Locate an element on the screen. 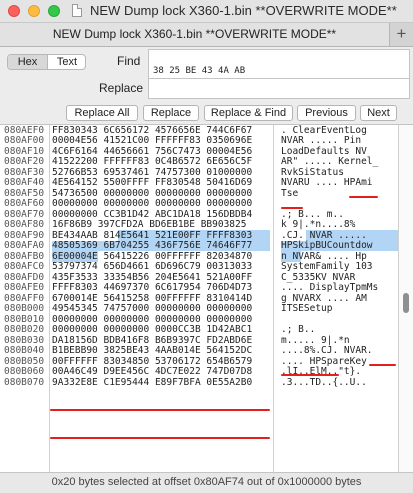  row-address: 080B070 is located at coordinates (24, 382).